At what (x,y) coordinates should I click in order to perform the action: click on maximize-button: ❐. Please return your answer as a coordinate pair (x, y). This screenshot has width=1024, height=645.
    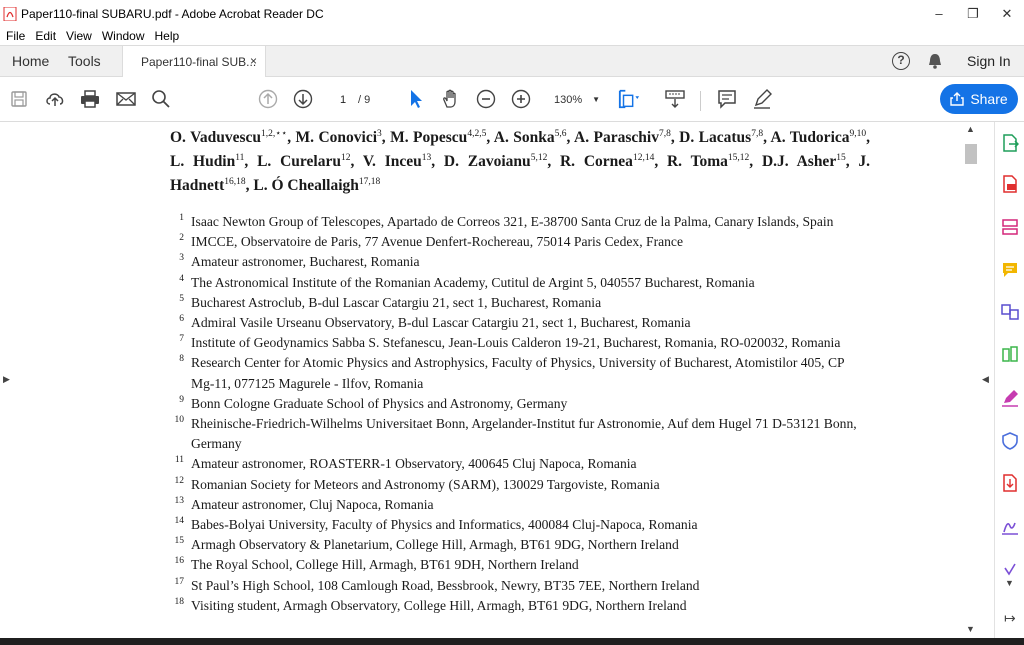
    Looking at the image, I should click on (973, 13).